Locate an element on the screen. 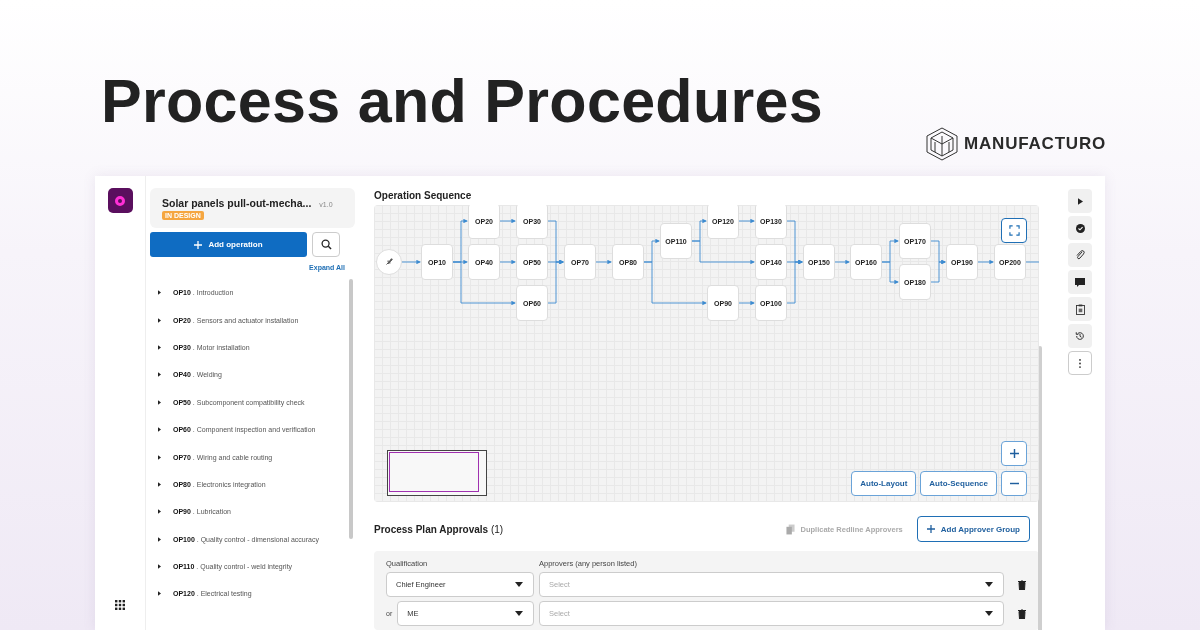  approve-button is located at coordinates (1080, 228).